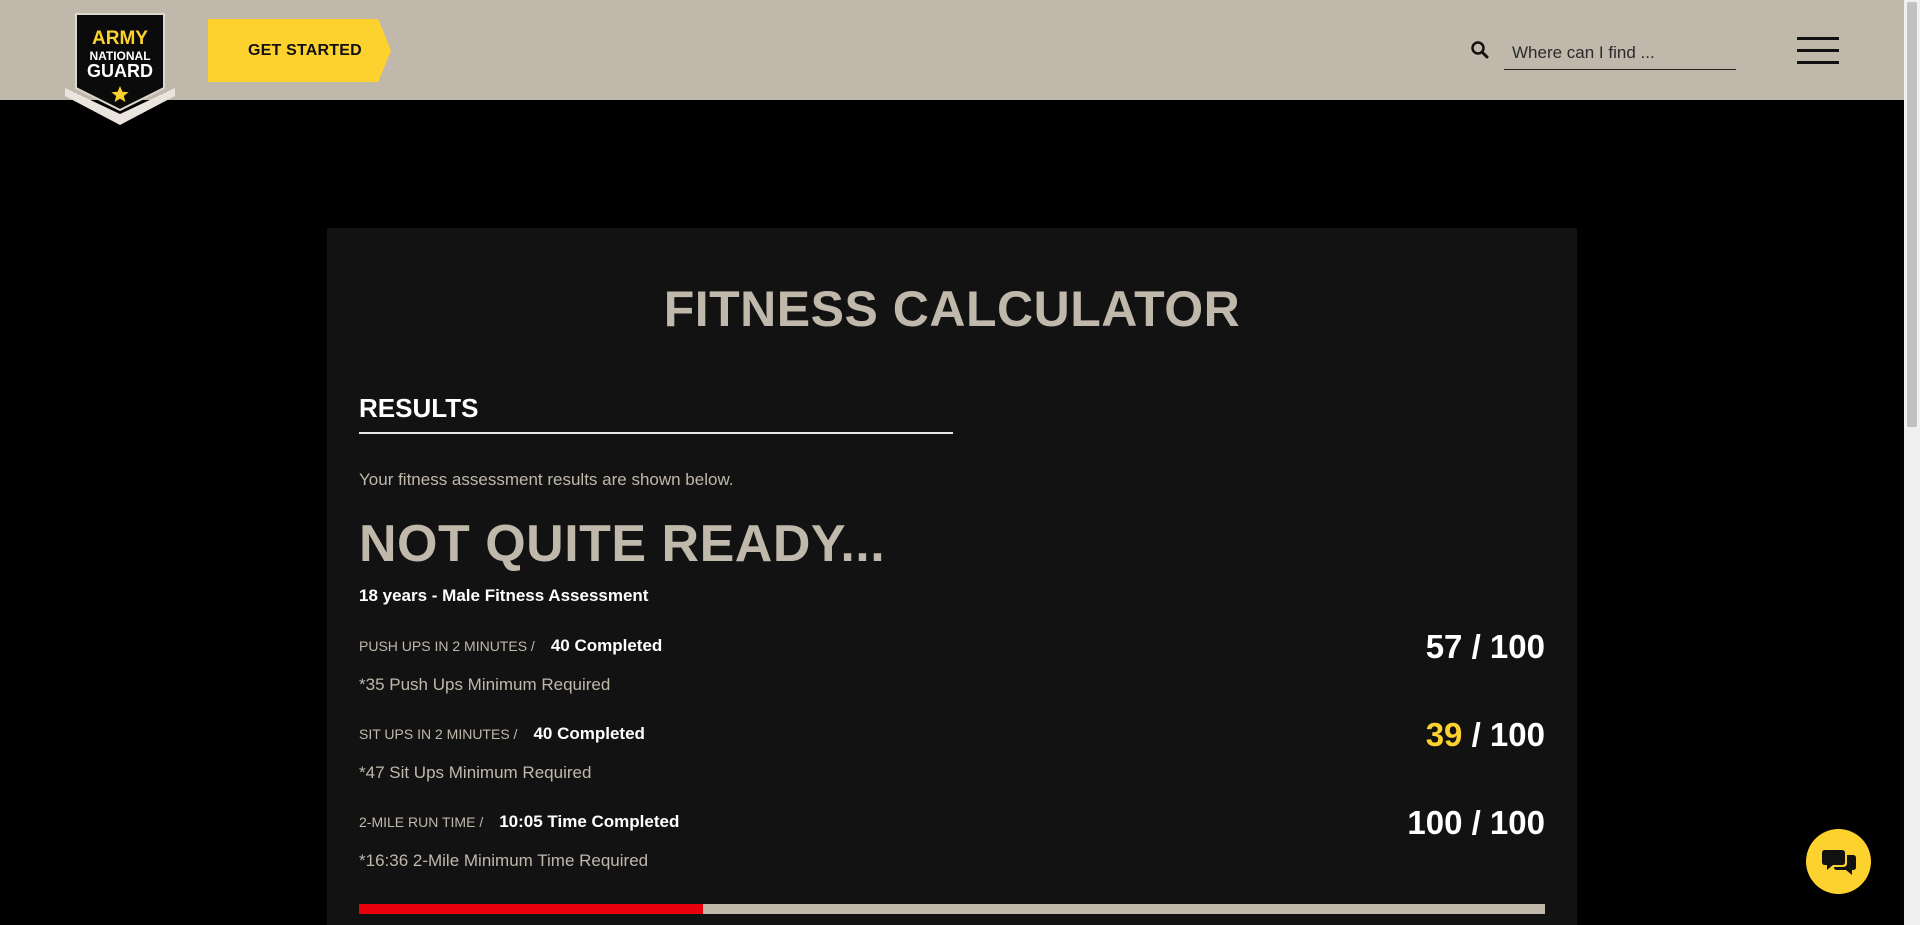 The height and width of the screenshot is (925, 1920). What do you see at coordinates (120, 71) in the screenshot?
I see `logo-text-guard: GUARD` at bounding box center [120, 71].